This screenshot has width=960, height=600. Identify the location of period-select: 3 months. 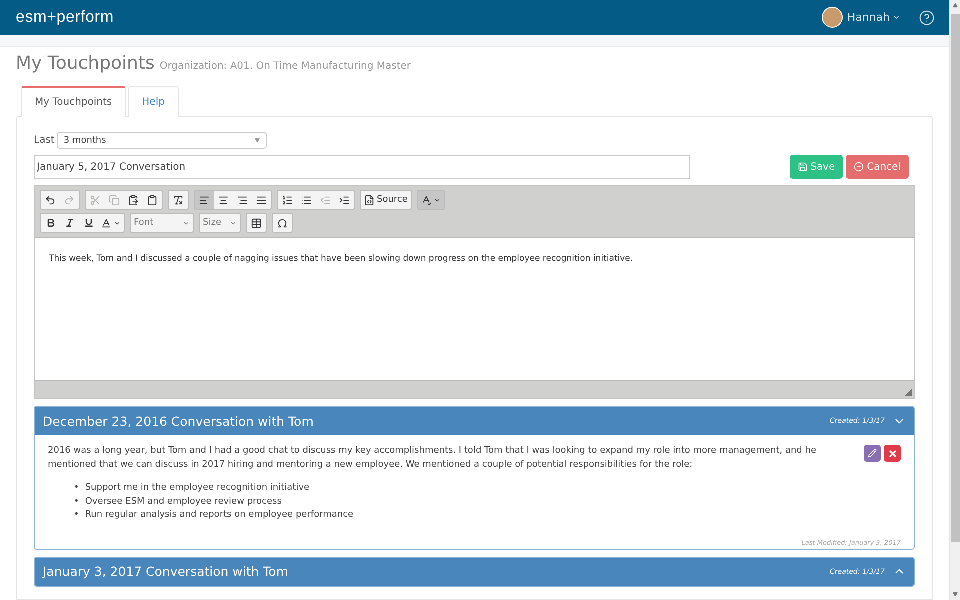
(161, 140).